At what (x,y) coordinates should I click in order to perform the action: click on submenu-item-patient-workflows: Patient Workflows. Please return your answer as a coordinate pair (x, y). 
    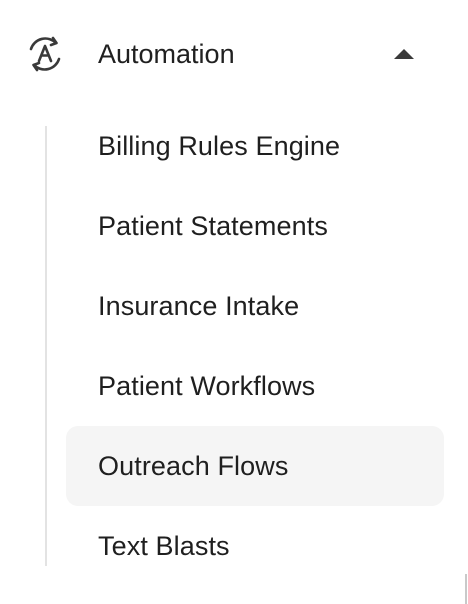
    Looking at the image, I should click on (255, 386).